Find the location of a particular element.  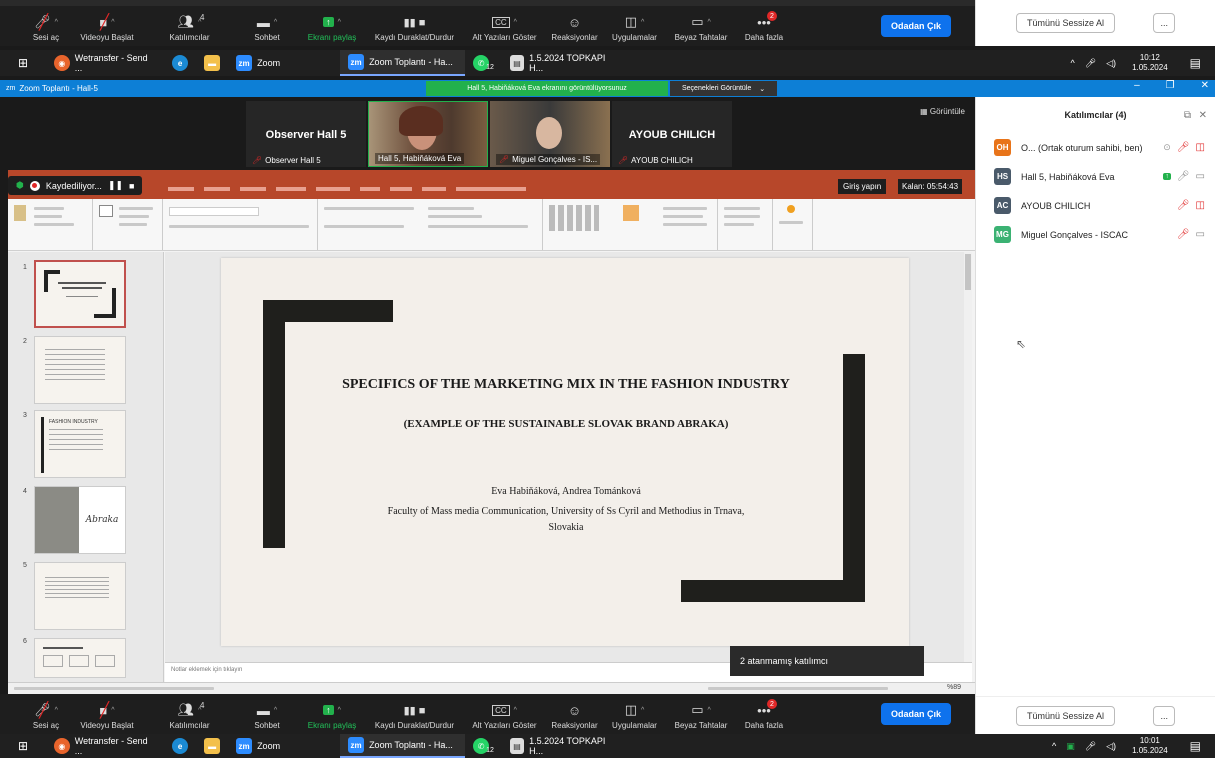

cc-icon: CC is located at coordinates (501, 710).